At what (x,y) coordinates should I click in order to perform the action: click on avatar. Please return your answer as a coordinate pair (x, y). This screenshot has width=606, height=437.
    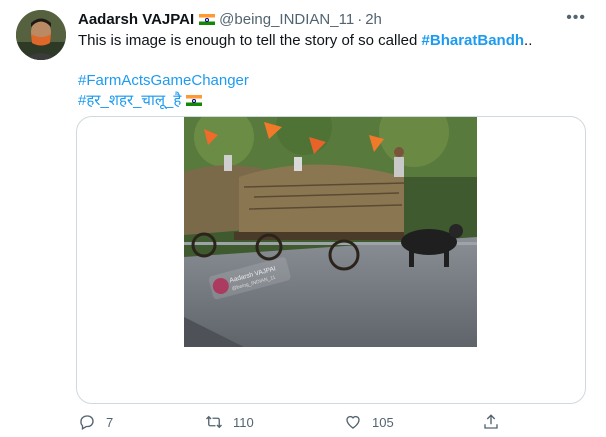
    Looking at the image, I should click on (41, 35).